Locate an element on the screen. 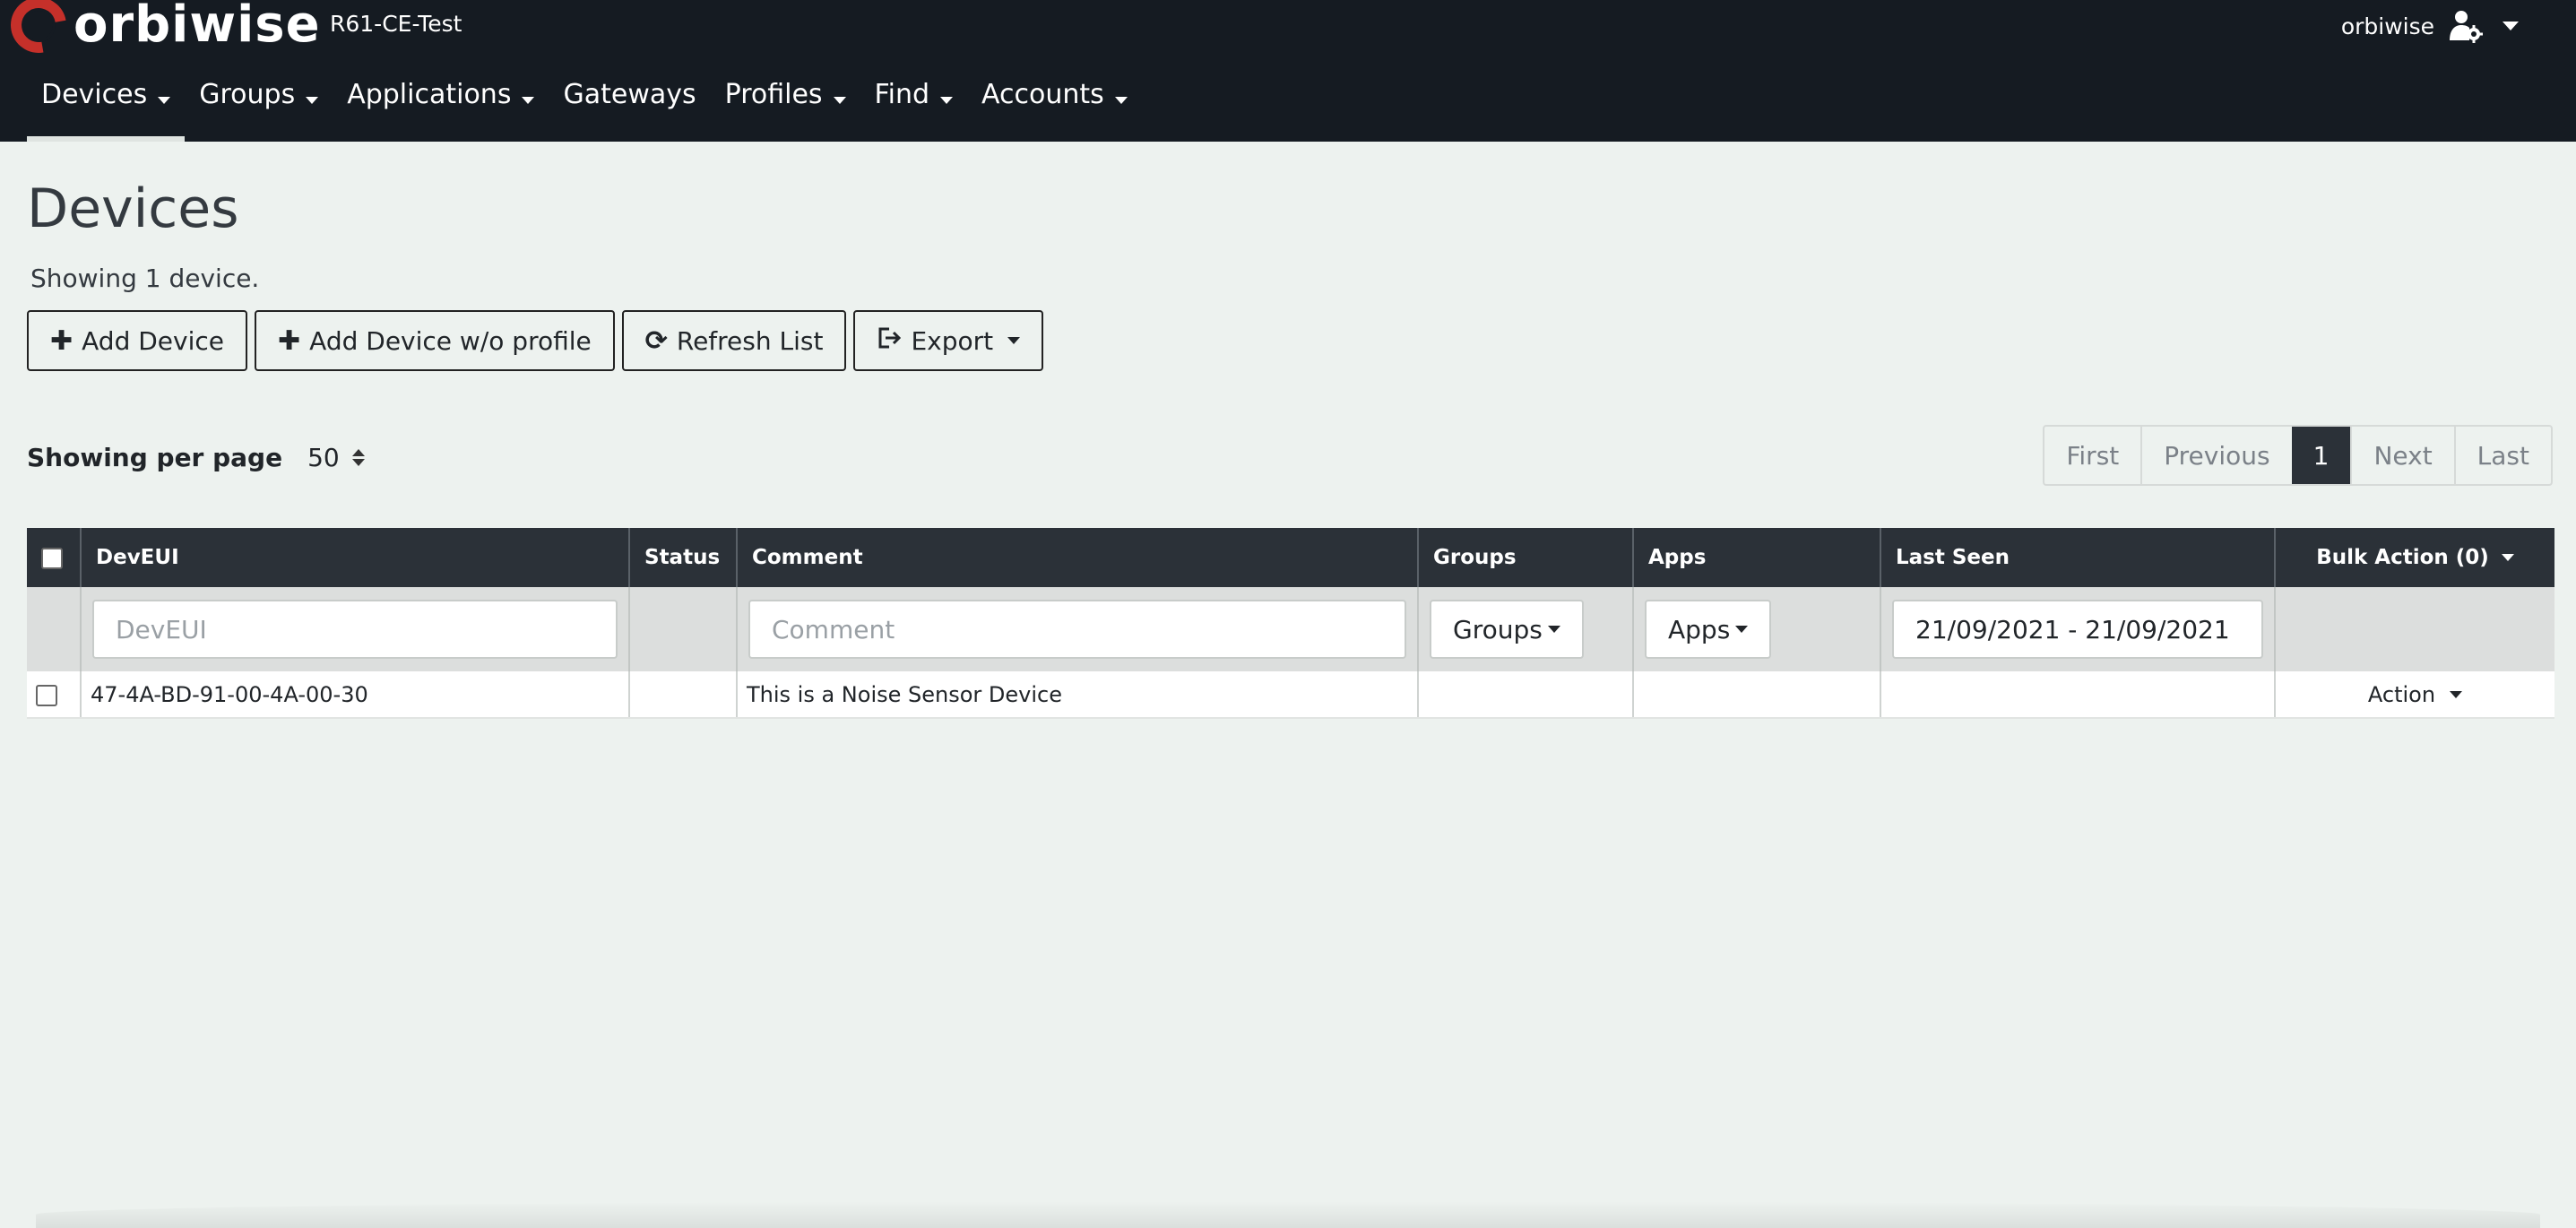  refresh-list-button: ⟳ Refresh List is located at coordinates (734, 340).